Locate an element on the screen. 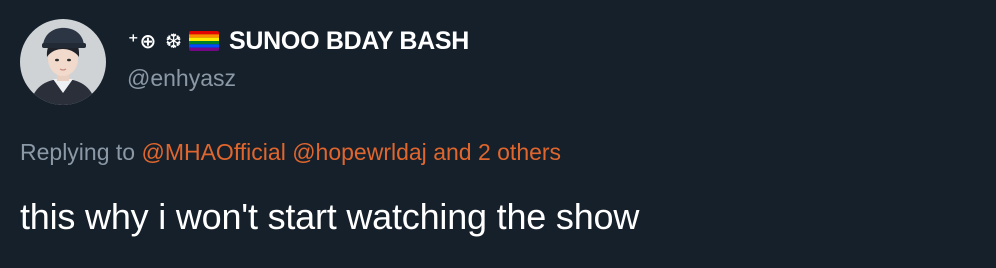 The image size is (996, 268). display-name-row: ⁺⊕ ❆ SUNOO BDAY BASH is located at coordinates (298, 41).